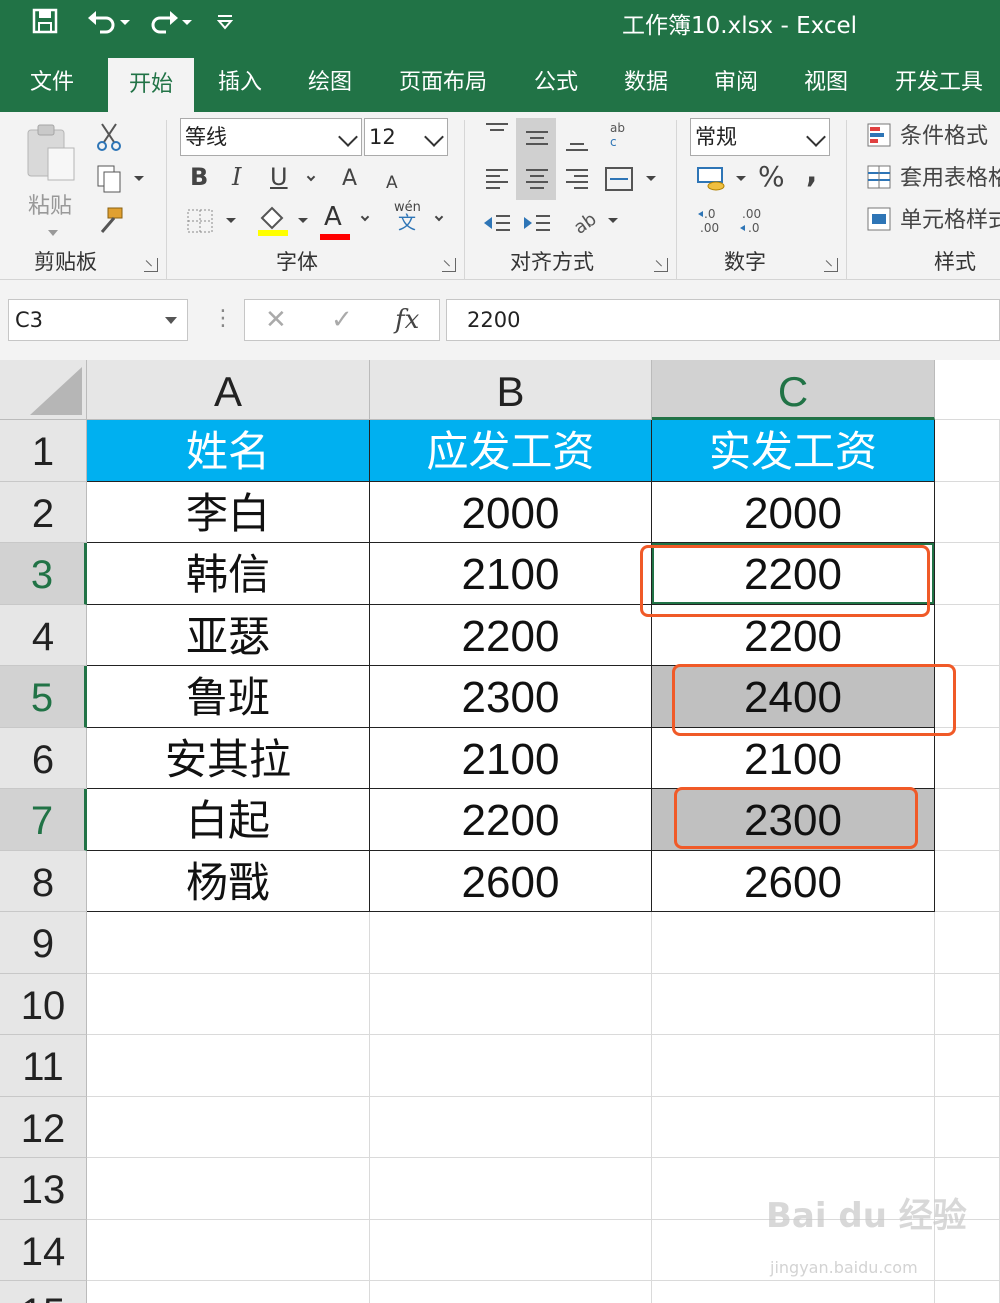 This screenshot has width=1000, height=1303. I want to click on align-middle-icon, so click(537, 142).